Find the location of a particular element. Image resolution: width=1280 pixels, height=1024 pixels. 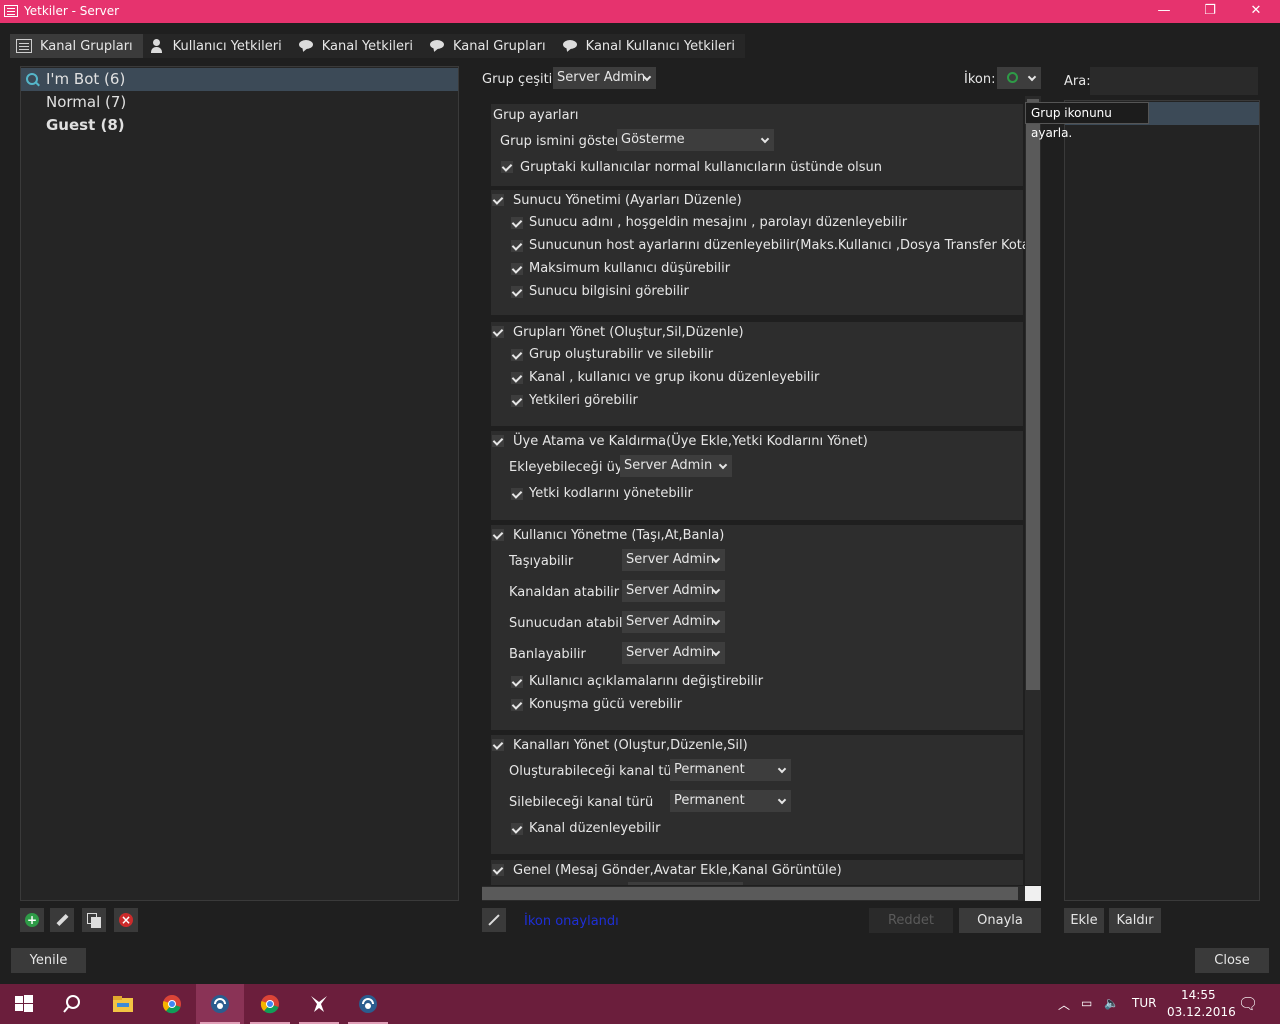

create-channel-type-select: Permanent is located at coordinates (730, 770).